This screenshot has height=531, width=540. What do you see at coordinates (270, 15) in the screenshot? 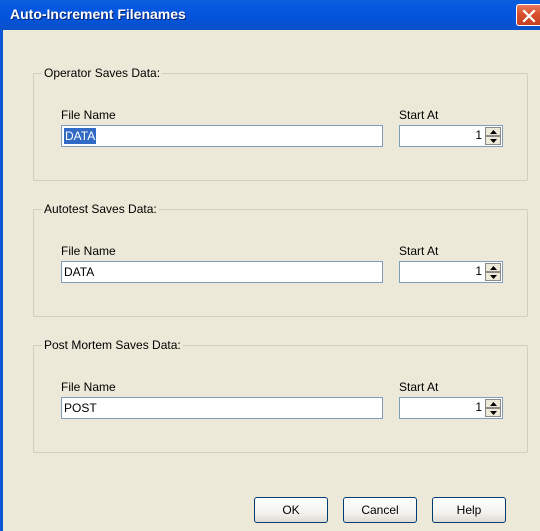
I see `title-bar: Auto-Increment Filenames` at bounding box center [270, 15].